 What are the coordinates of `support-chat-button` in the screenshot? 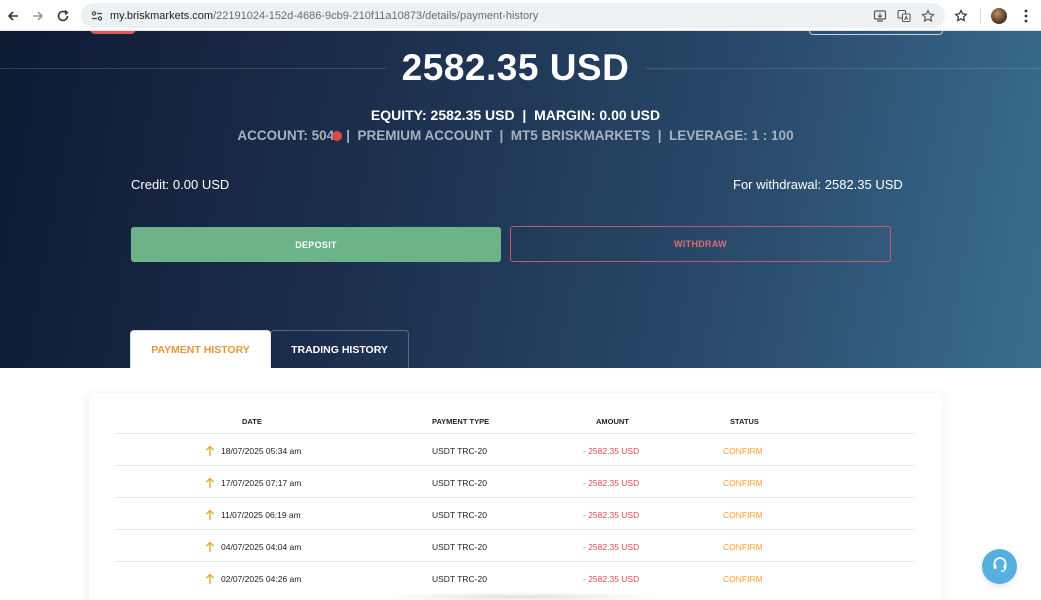 It's located at (999, 566).